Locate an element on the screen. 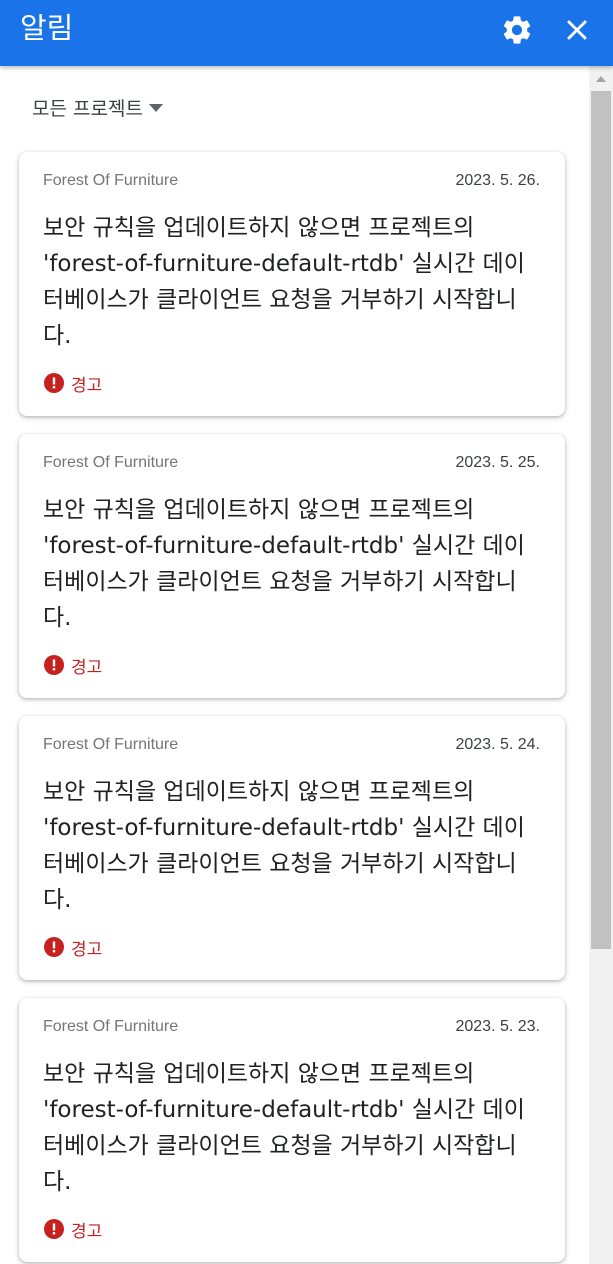  project-filter-dropdown: 모든 프로젝트 is located at coordinates (97, 107).